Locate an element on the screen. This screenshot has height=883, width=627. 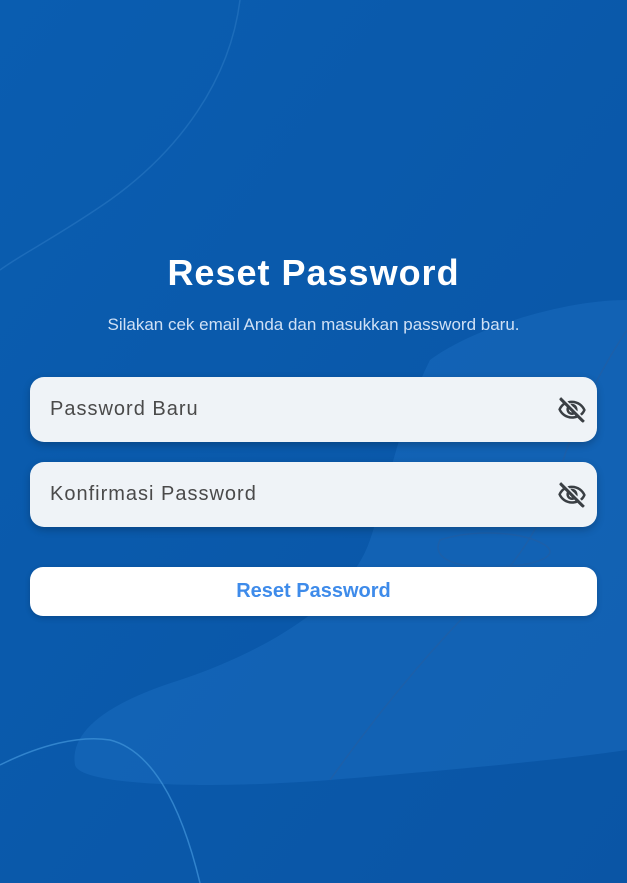
confirm-password-input is located at coordinates (300, 494).